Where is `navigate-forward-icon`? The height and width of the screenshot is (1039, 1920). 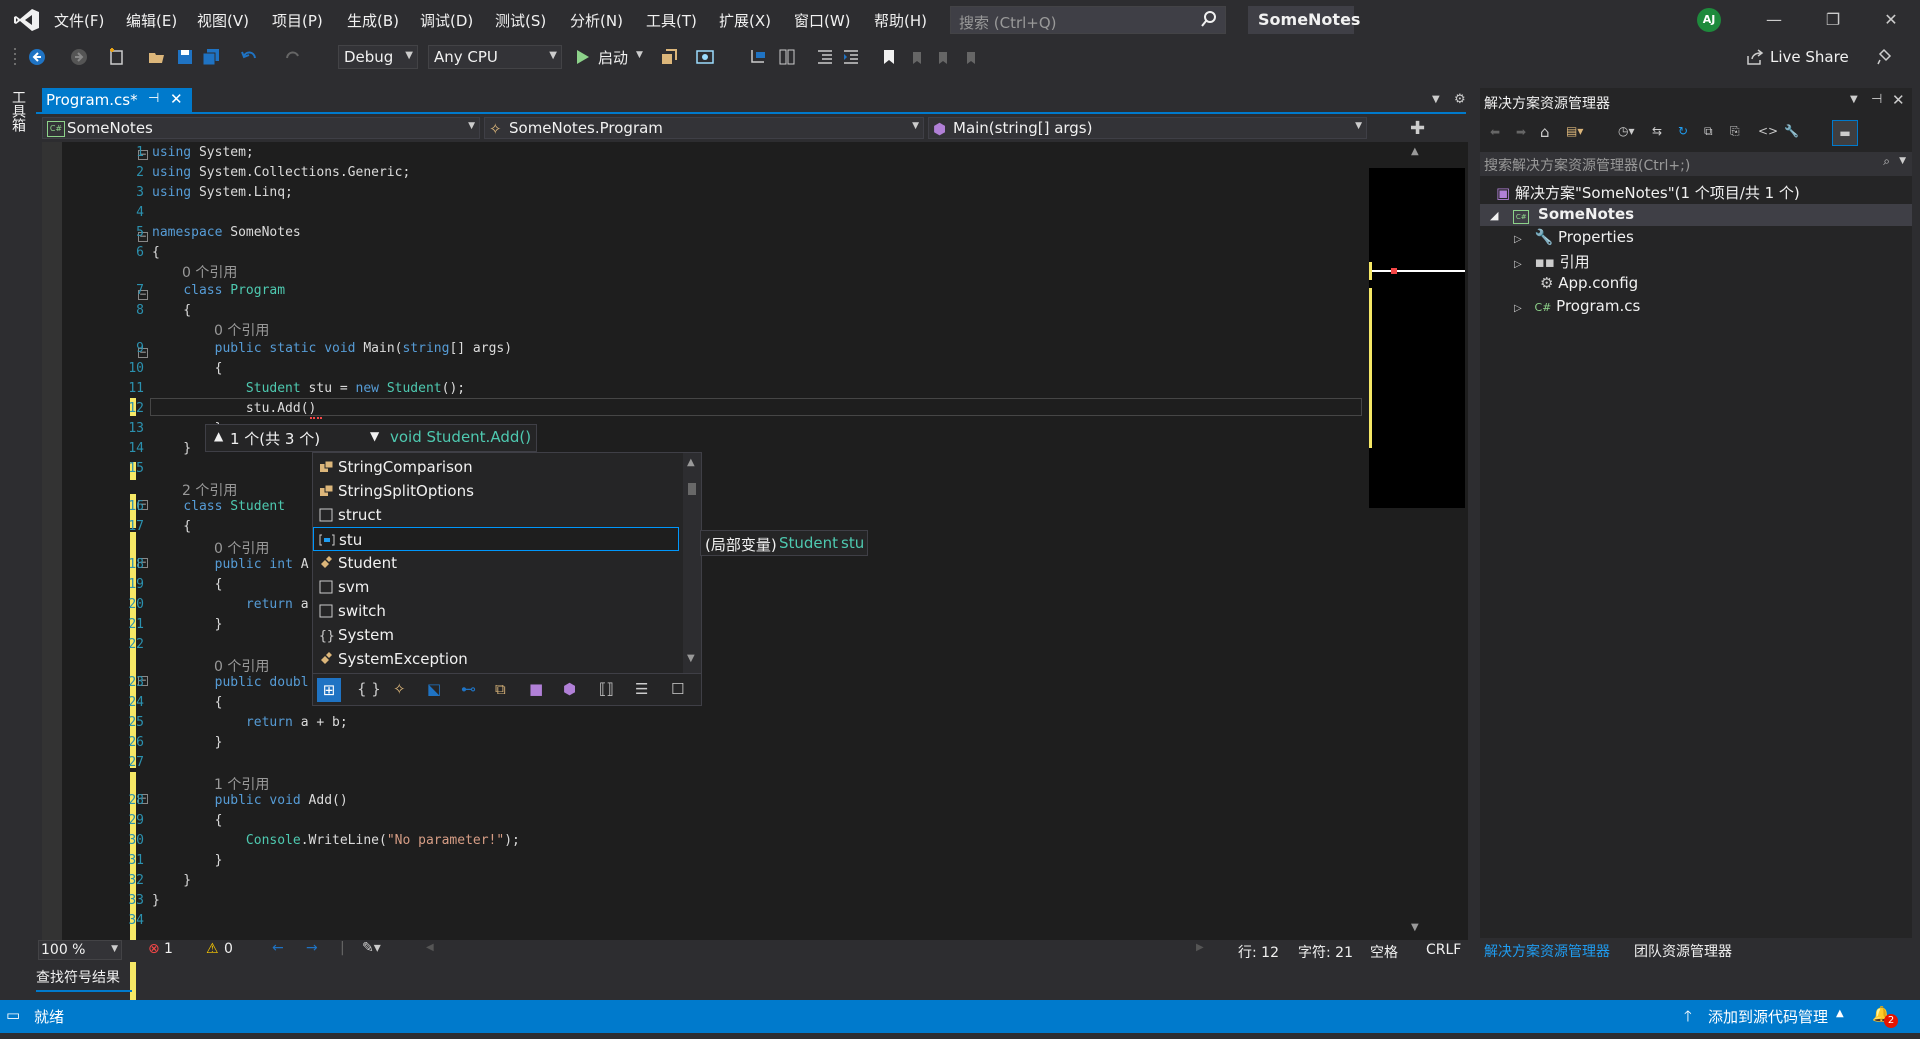 navigate-forward-icon is located at coordinates (79, 57).